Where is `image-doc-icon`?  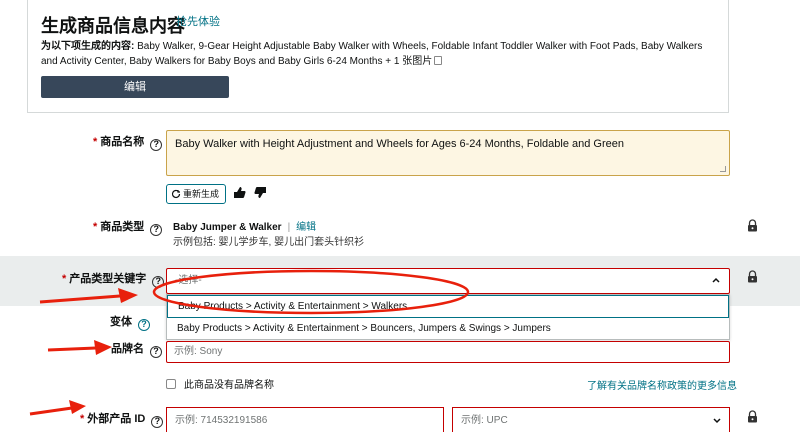 image-doc-icon is located at coordinates (438, 60).